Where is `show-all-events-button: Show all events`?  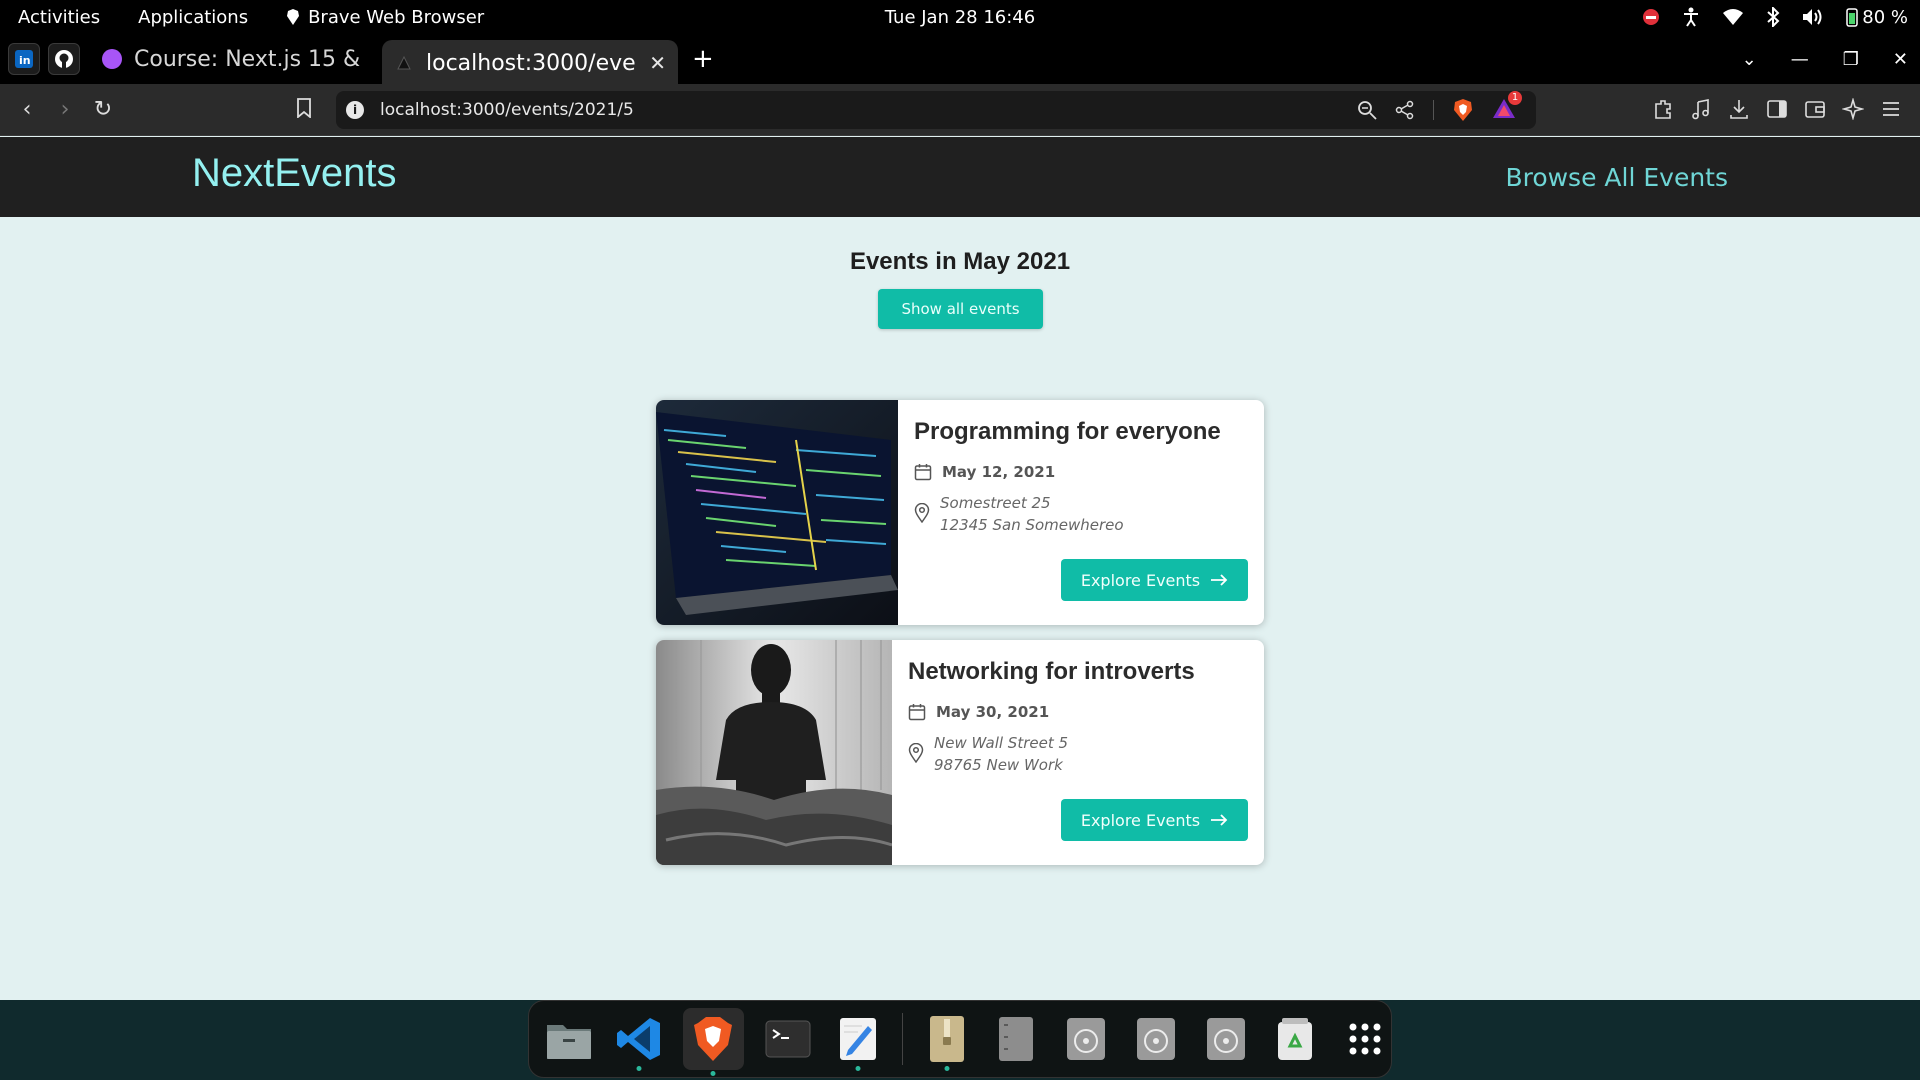 show-all-events-button: Show all events is located at coordinates (960, 309).